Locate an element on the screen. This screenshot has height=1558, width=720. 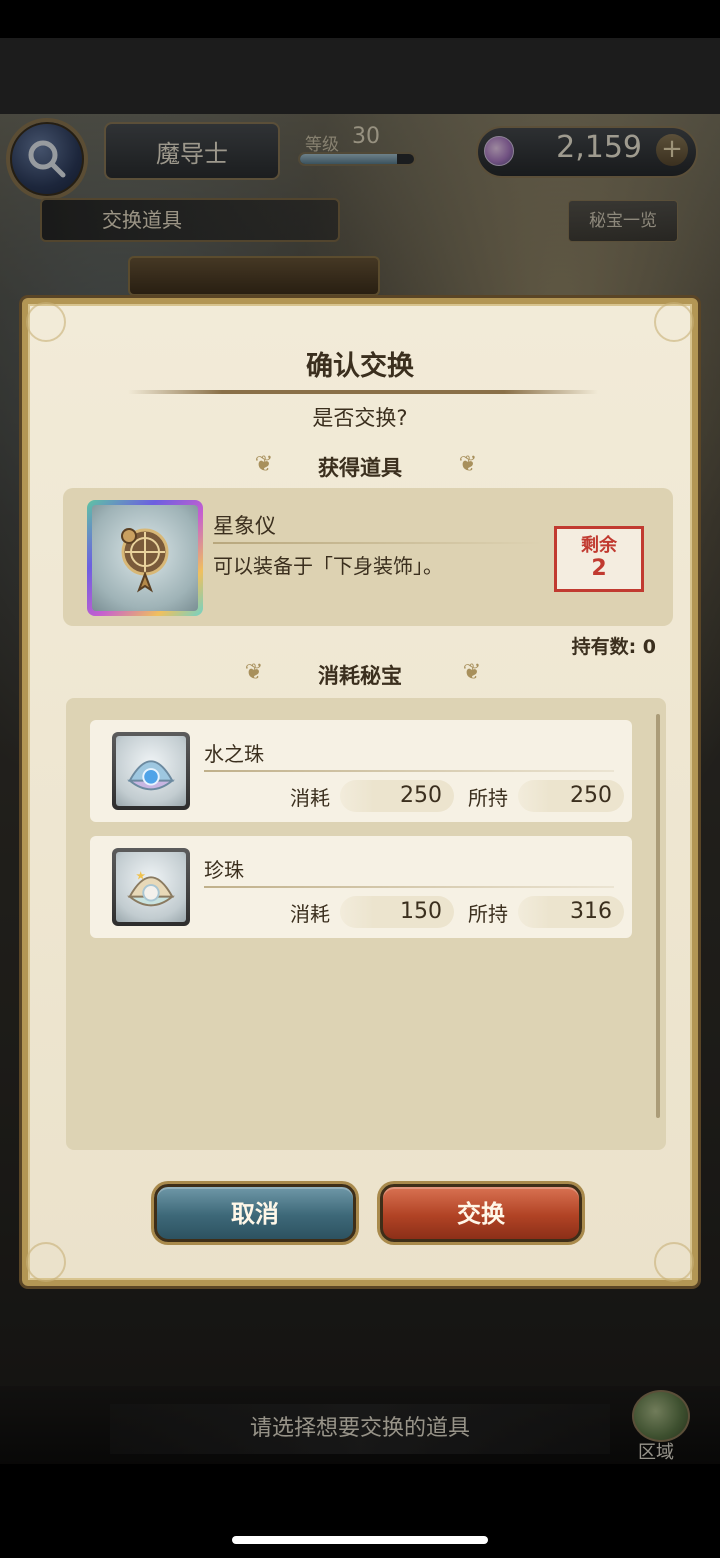
top-letterbox is located at coordinates (360, 76).